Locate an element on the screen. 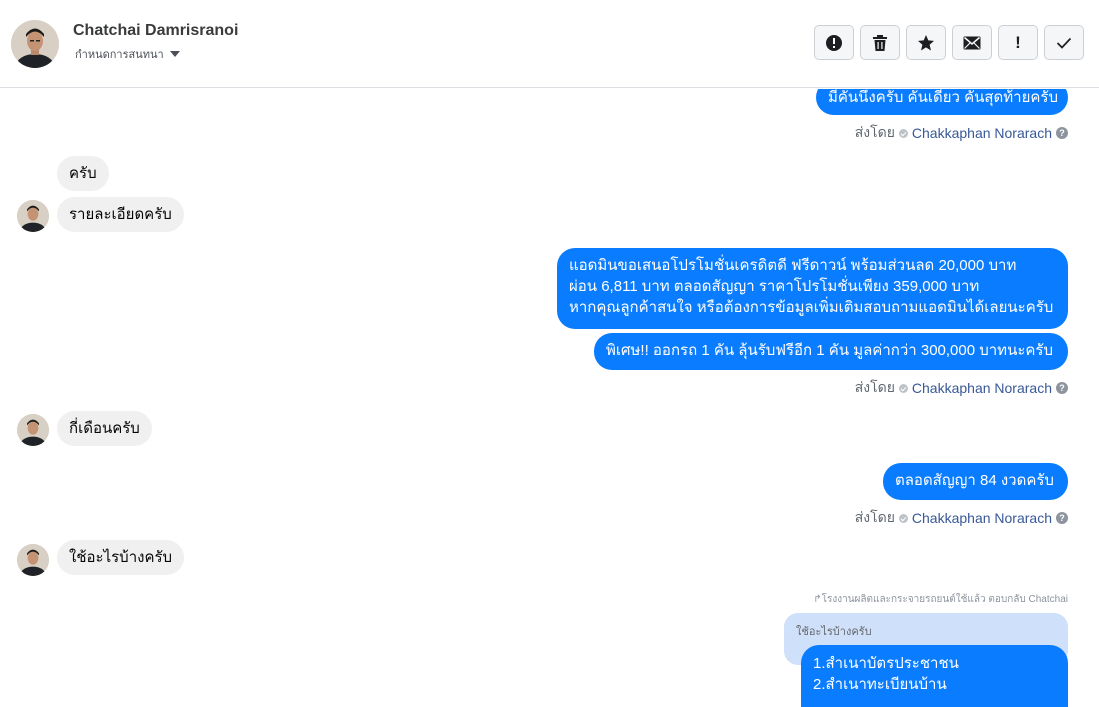 The image size is (1099, 707). outgoing-reply-message: 1.สำเนาบัตรประชาชน 2.สำเนาทะเบียนบ้าน is located at coordinates (934, 676).